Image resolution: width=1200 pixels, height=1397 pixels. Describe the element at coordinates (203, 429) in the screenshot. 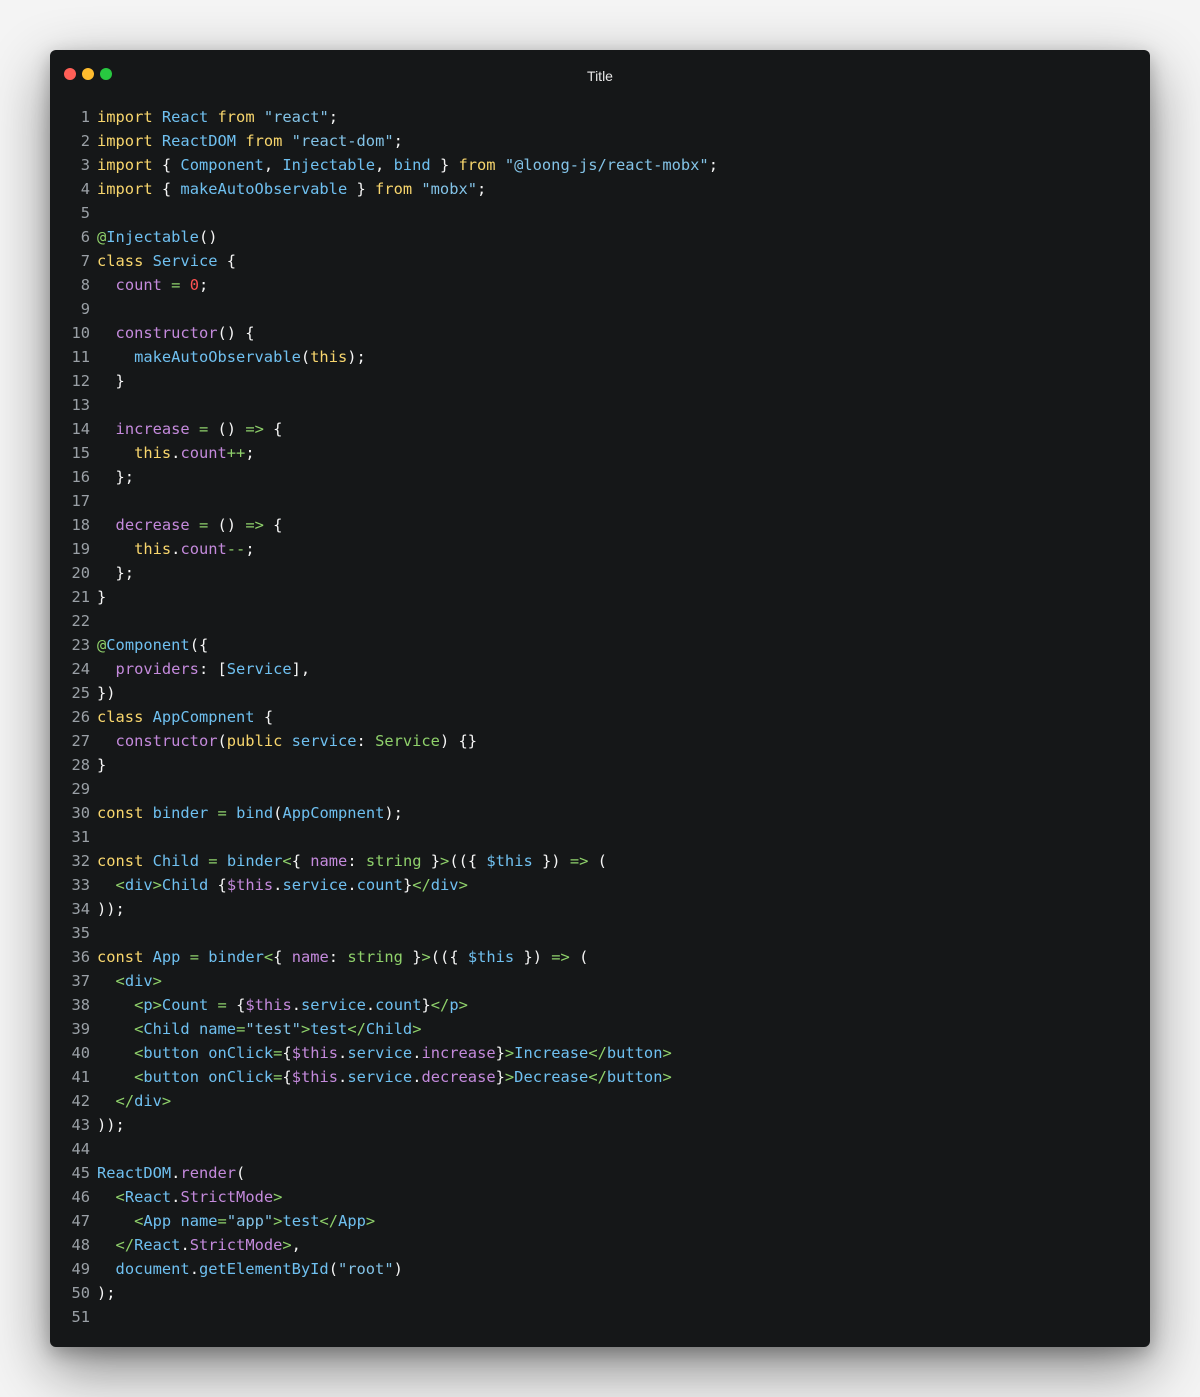

I see `code-token: =` at that location.